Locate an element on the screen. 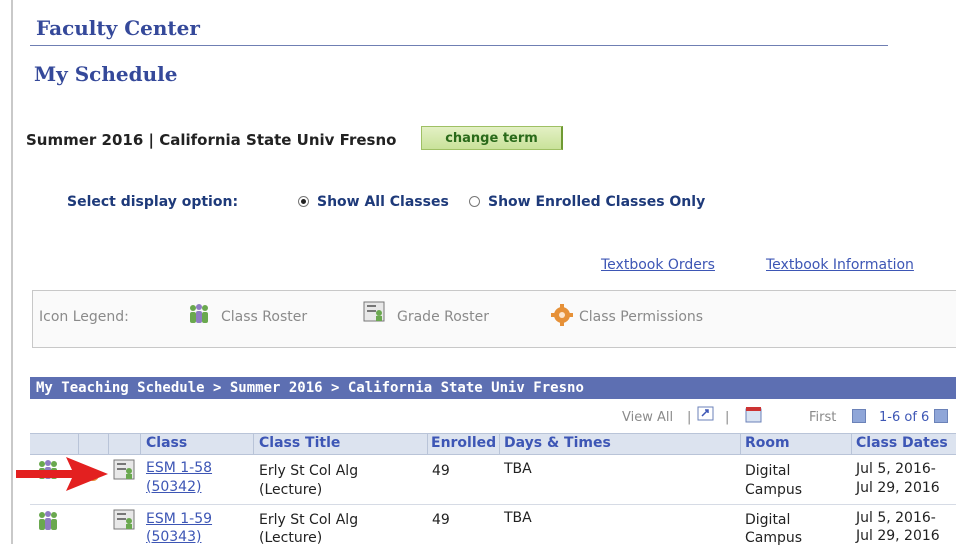  show-all-classes-radio is located at coordinates (303, 201).